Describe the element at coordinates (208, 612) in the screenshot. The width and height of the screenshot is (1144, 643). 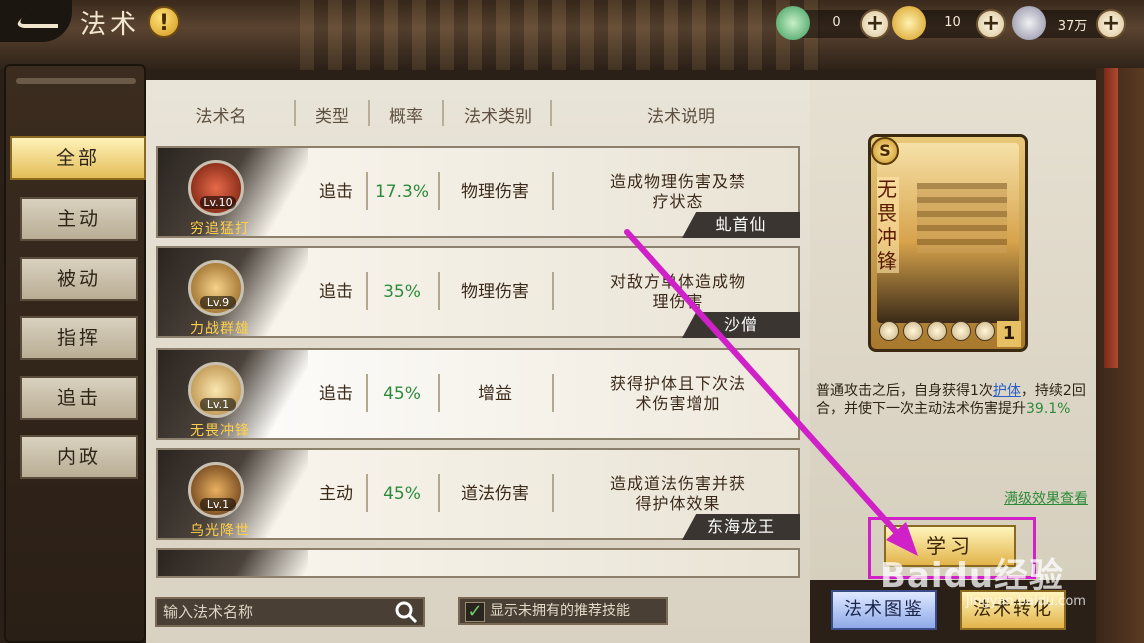
I see `search-placeholder: 输入法术名称` at that location.